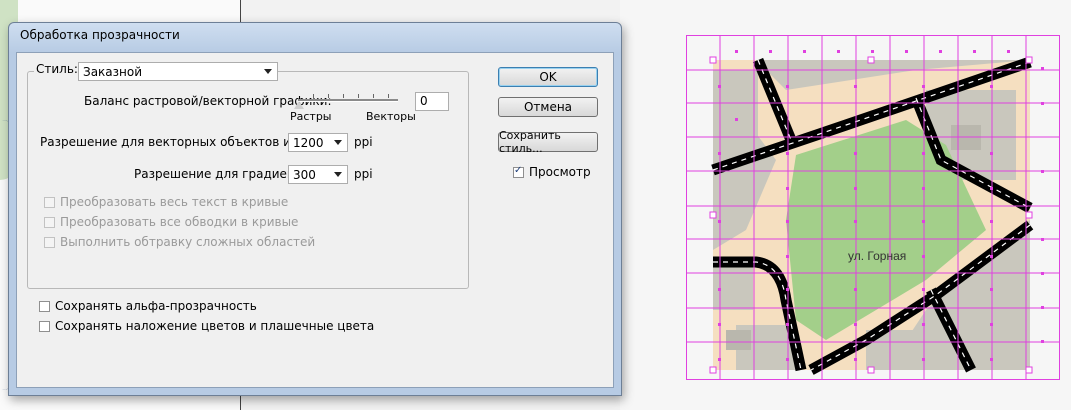 This screenshot has width=1071, height=410. What do you see at coordinates (548, 107) in the screenshot?
I see `cancel-button: Отмена` at bounding box center [548, 107].